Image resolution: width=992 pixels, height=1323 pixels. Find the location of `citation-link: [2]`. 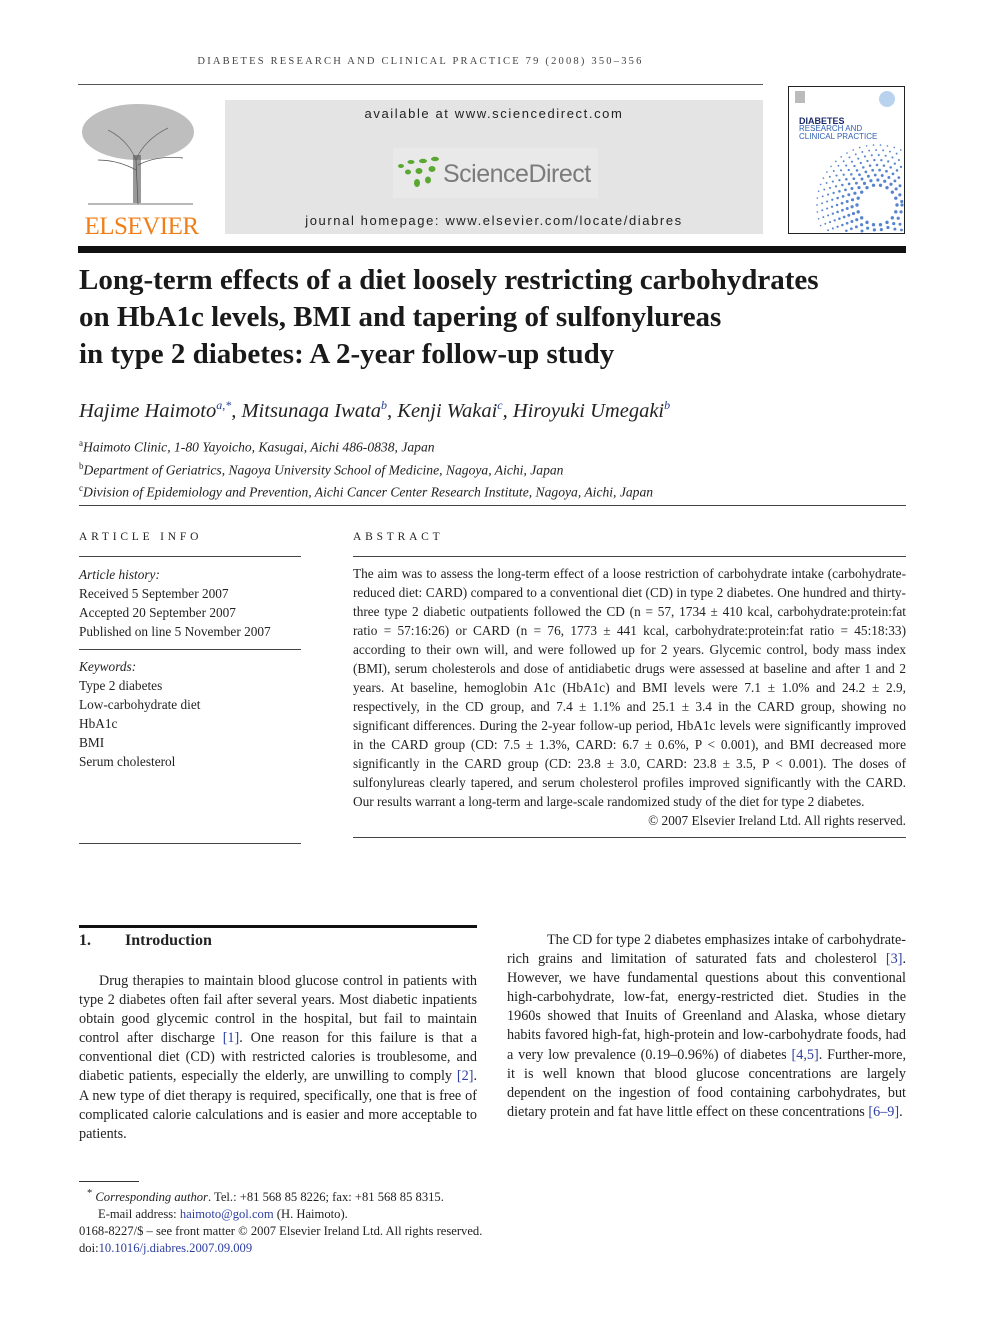

citation-link: [2] is located at coordinates (465, 1076).